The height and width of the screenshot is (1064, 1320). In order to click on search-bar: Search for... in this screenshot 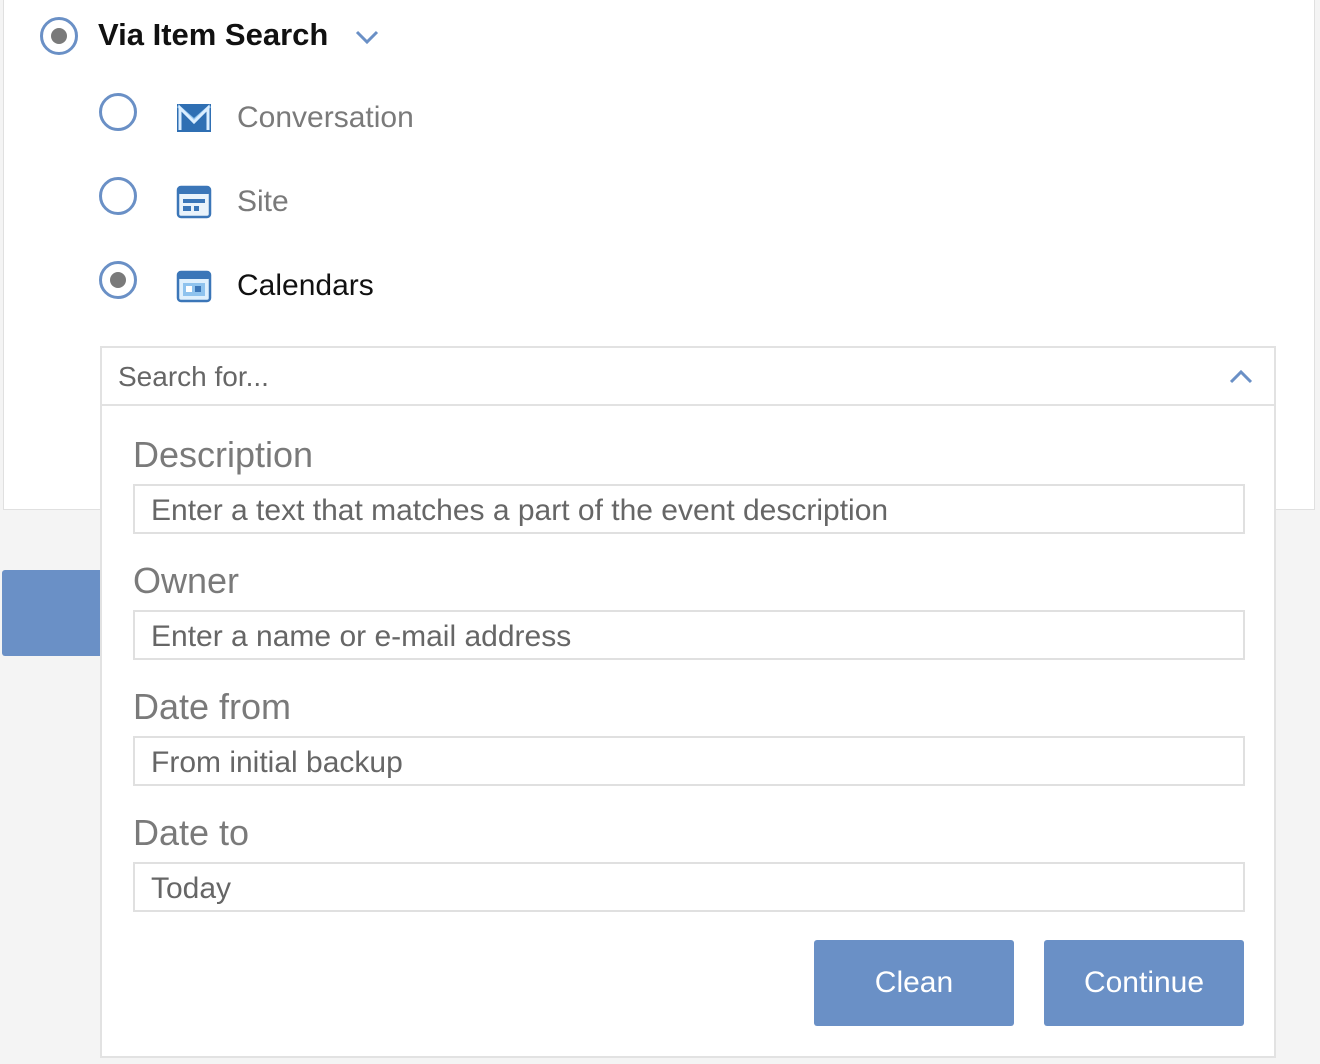, I will do `click(688, 377)`.